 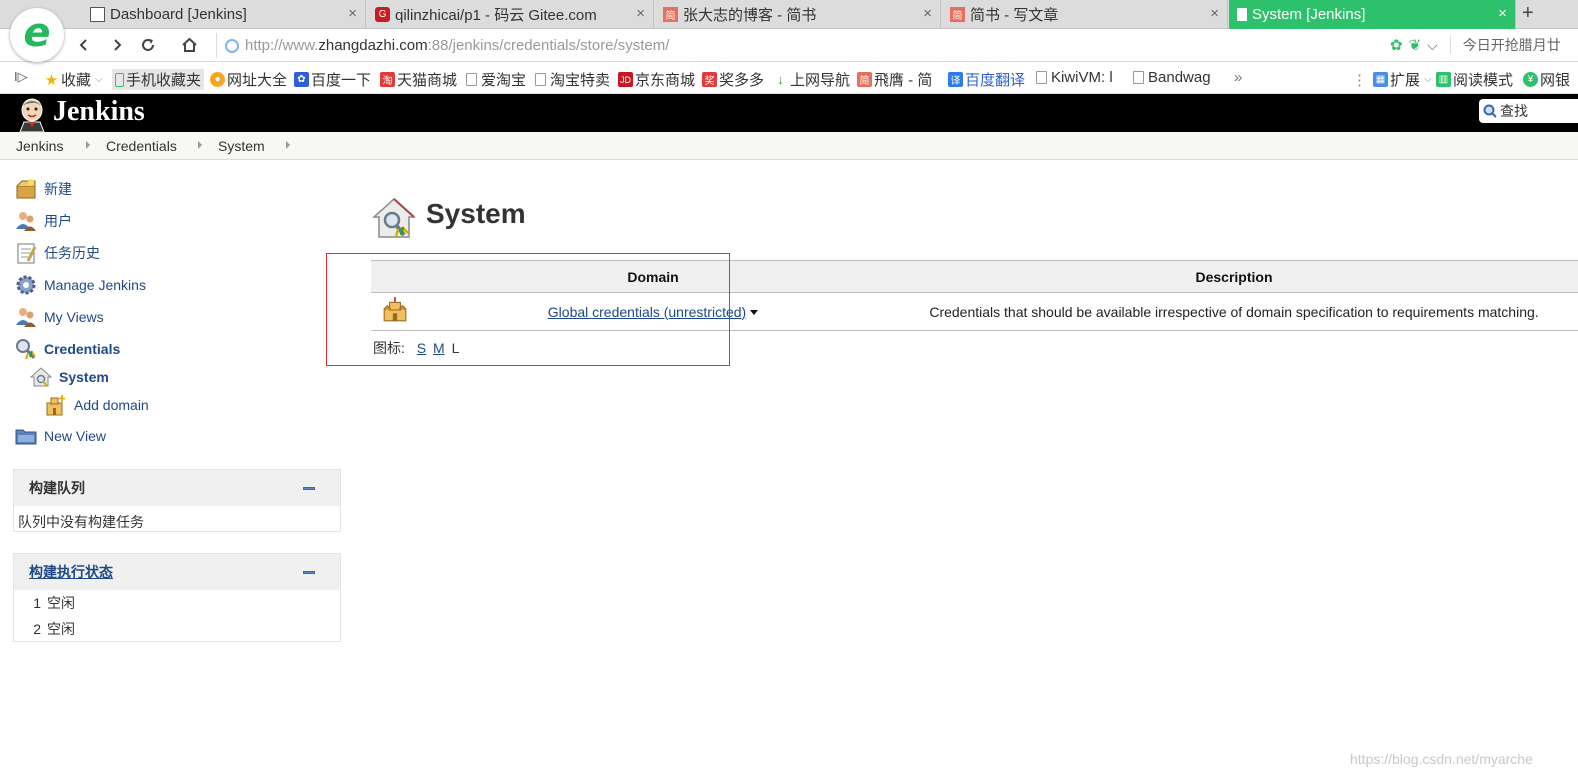 I want to click on reload-icon, so click(x=148, y=45).